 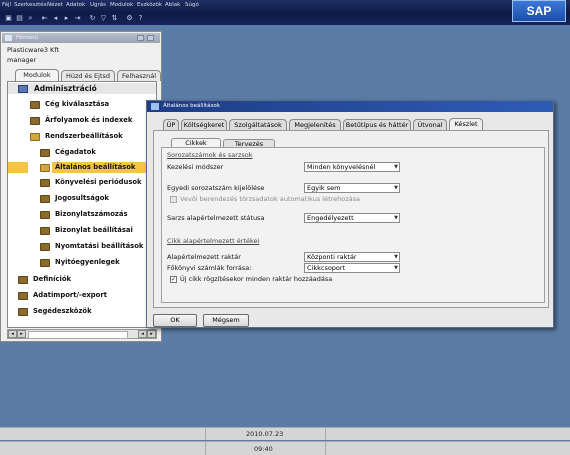 I want to click on tree-item-opening-balances: Nyitóegyenlegek, so click(x=87, y=262).